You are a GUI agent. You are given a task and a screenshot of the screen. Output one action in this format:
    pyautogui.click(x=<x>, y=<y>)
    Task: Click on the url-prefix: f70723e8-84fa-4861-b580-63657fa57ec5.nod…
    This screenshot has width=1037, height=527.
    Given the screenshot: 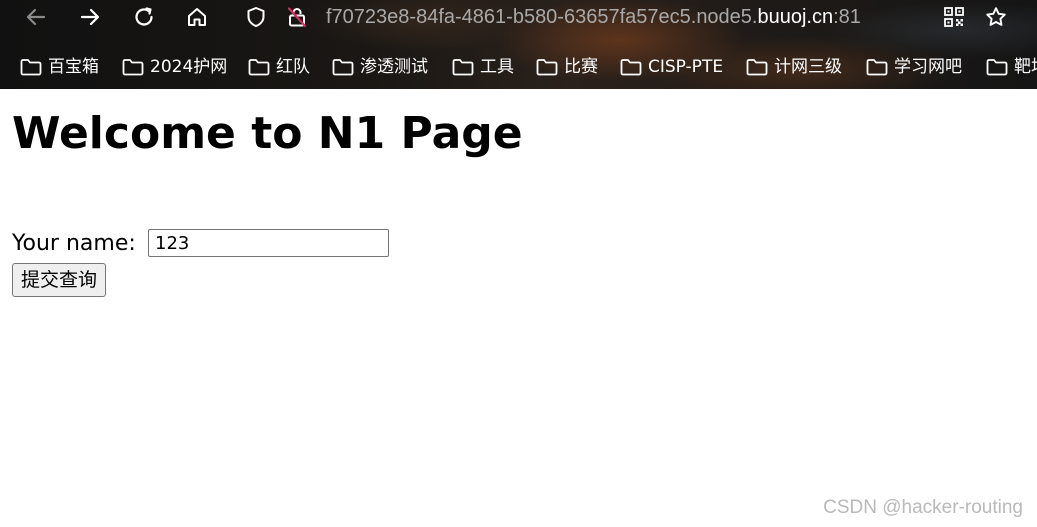 What is the action you would take?
    pyautogui.click(x=542, y=17)
    